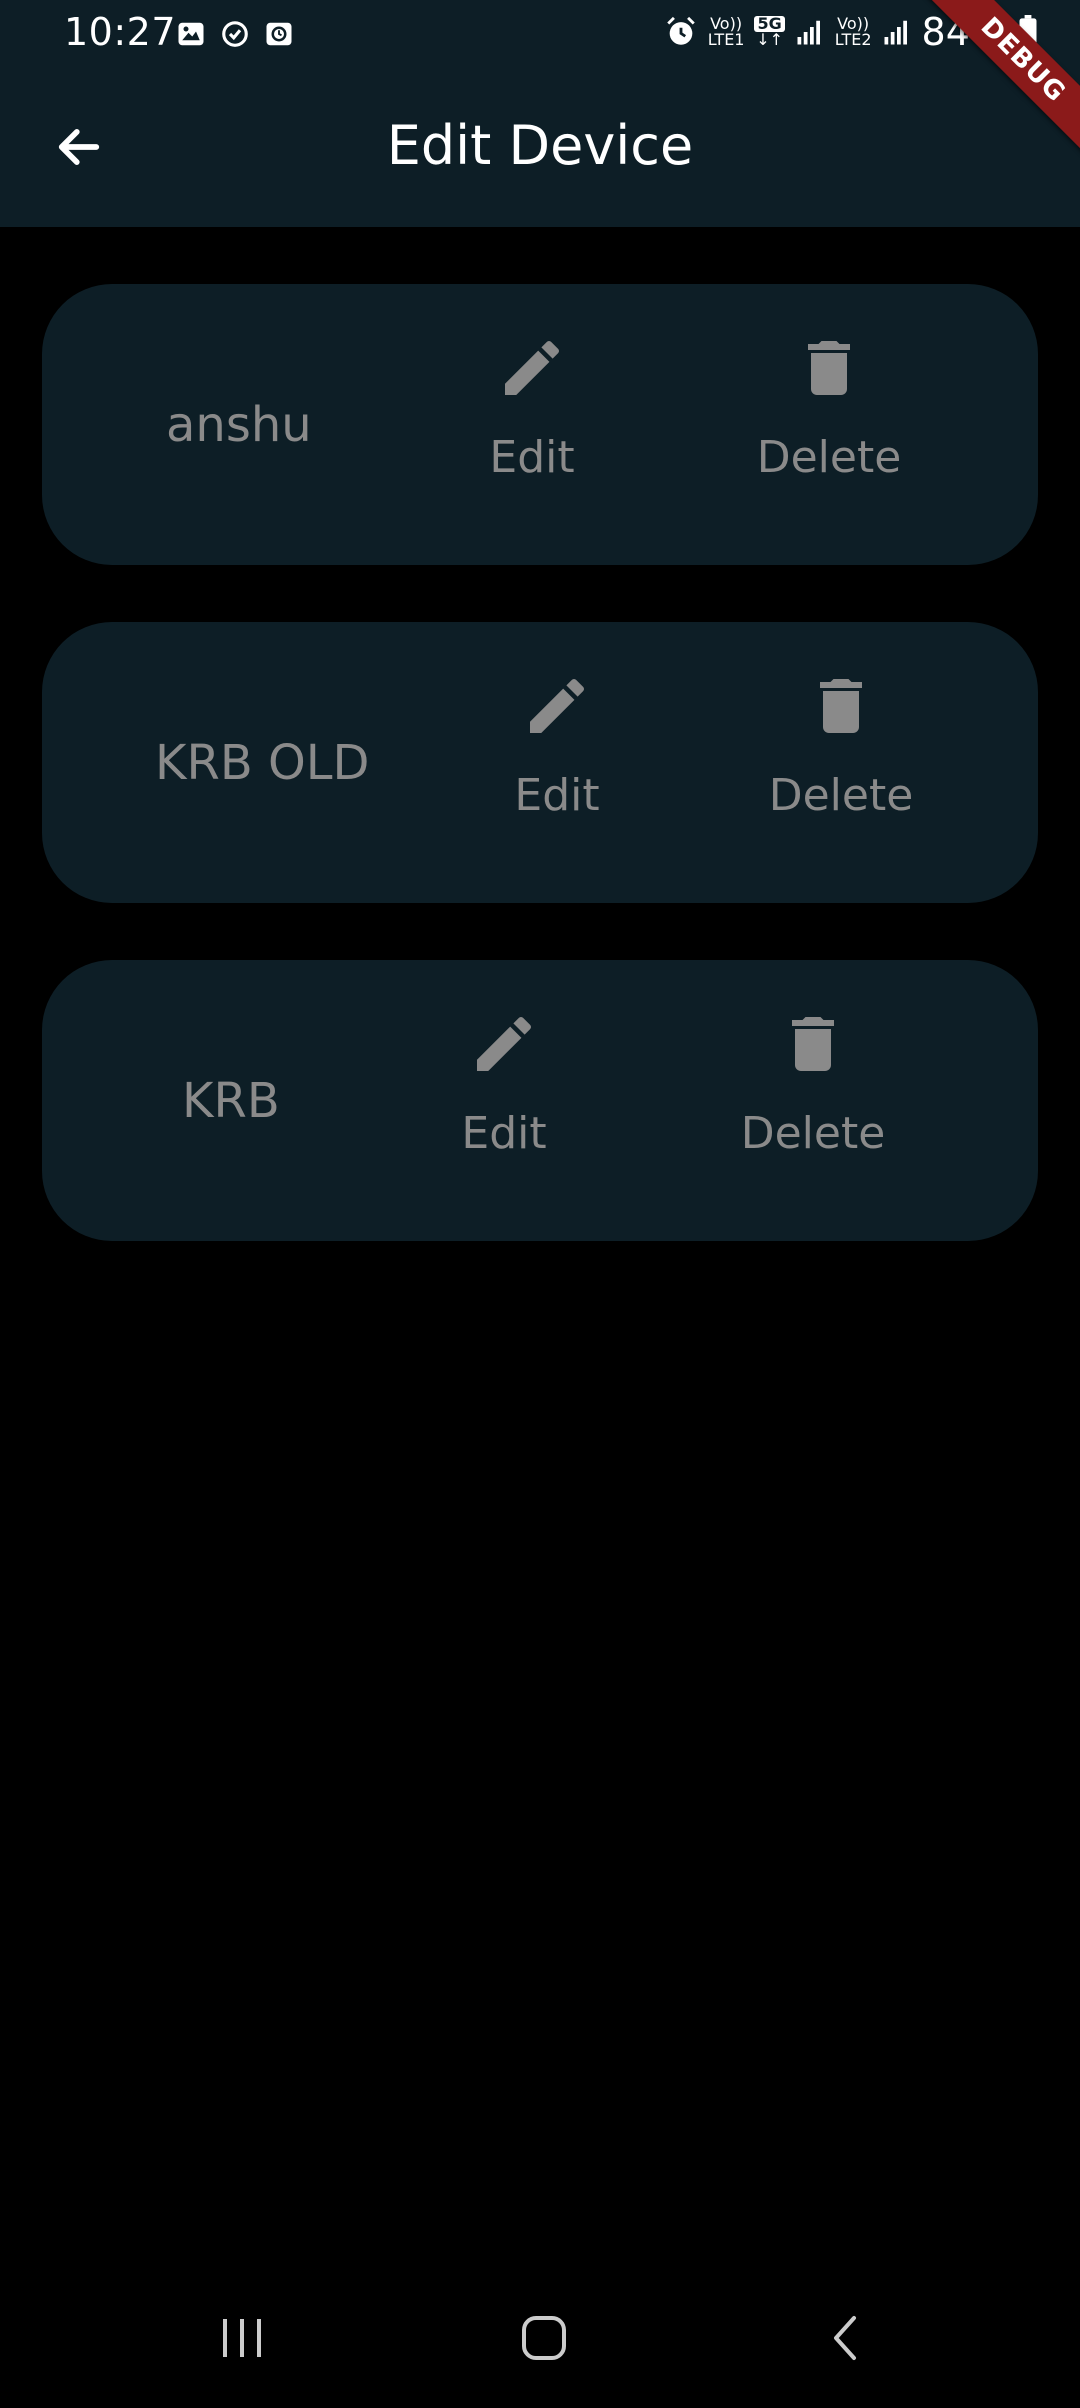  Describe the element at coordinates (726, 31) in the screenshot. I see `sim1-label: Vo)) LTE1` at that location.